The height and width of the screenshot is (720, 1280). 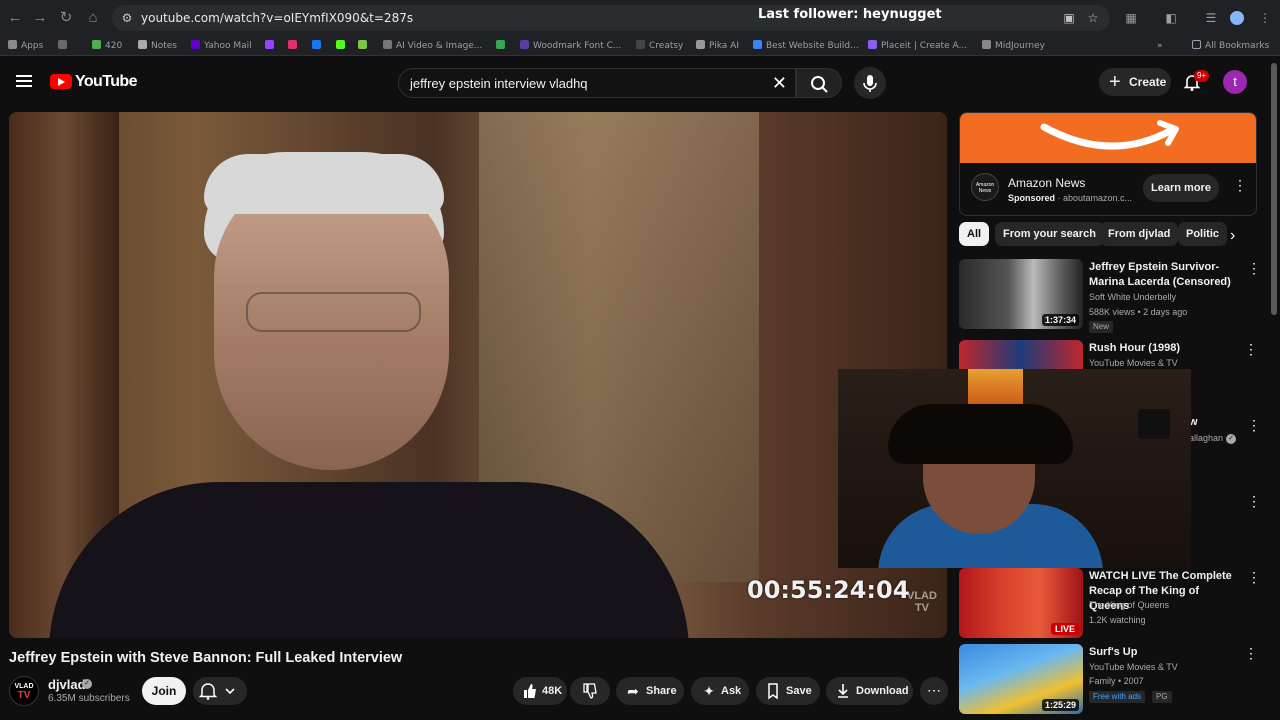 I want to click on browser-menu-icon: ⋮, so click(x=1265, y=18).